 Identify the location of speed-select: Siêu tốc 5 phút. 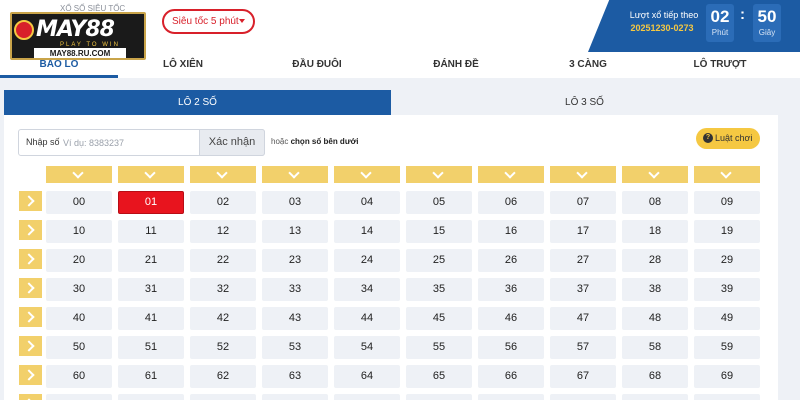
(208, 21).